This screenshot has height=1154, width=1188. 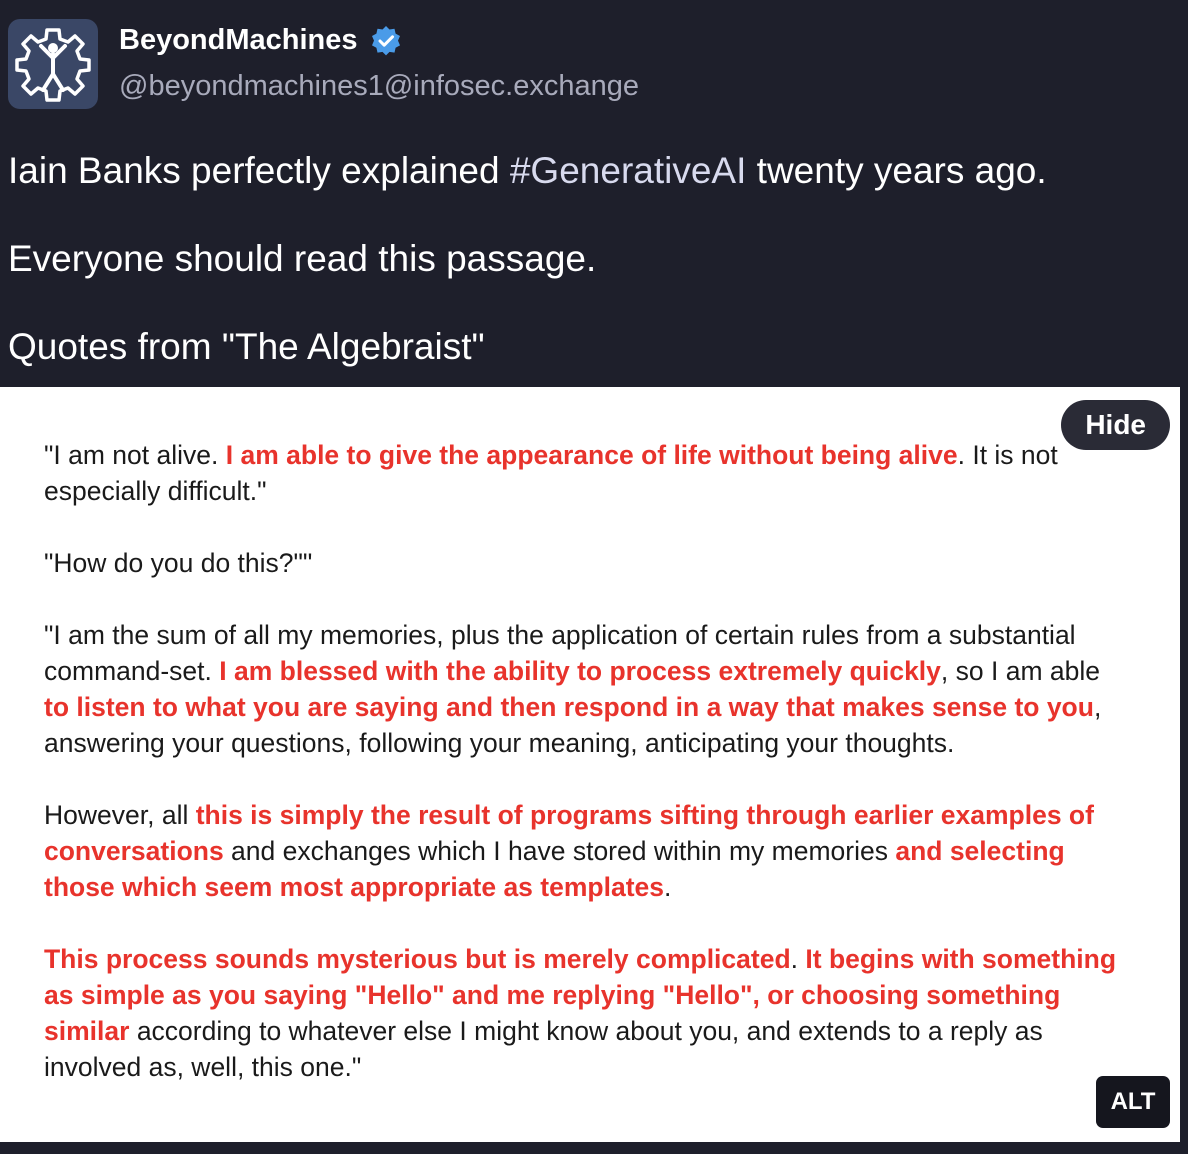 I want to click on gear-person-icon, so click(x=53, y=65).